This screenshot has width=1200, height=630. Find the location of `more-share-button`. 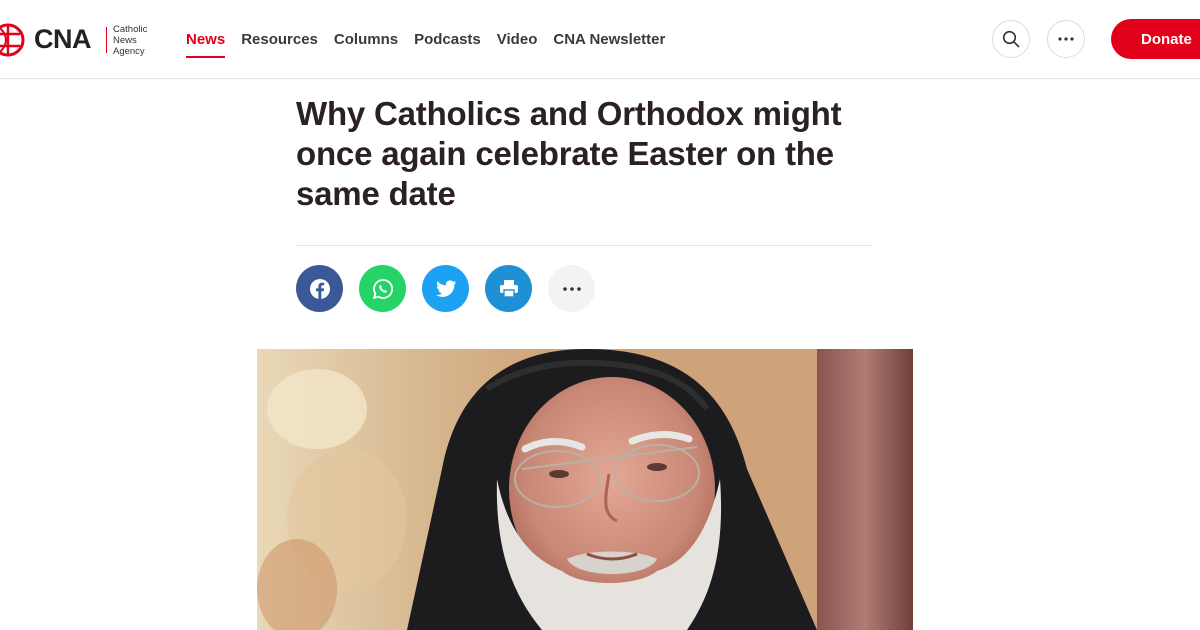

more-share-button is located at coordinates (571, 288).